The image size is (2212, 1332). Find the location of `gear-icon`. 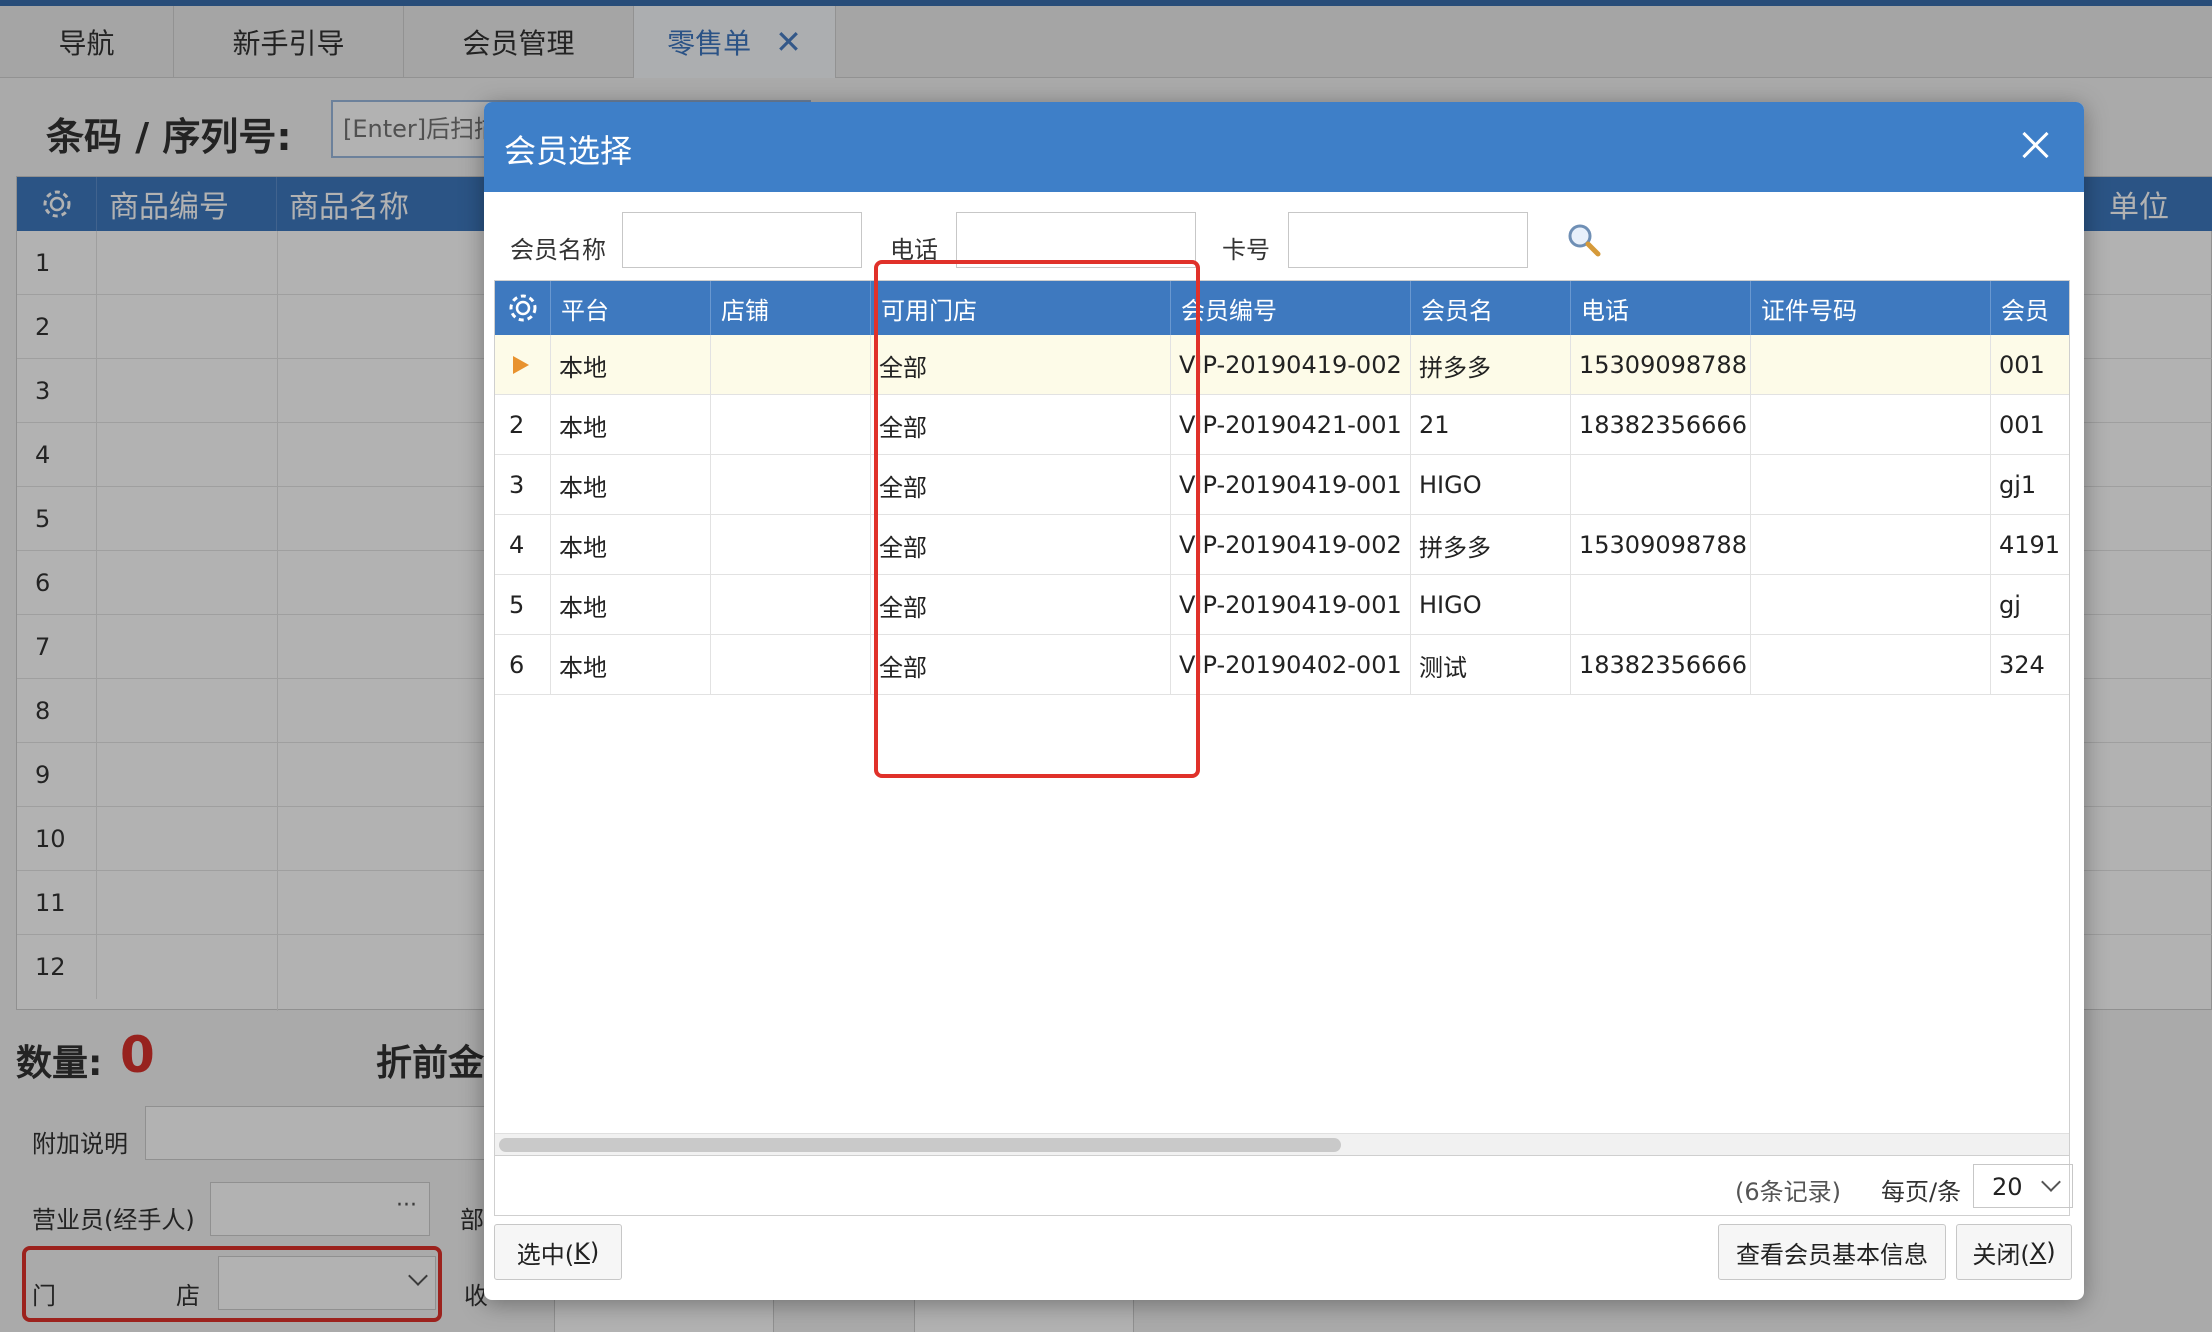

gear-icon is located at coordinates (523, 308).